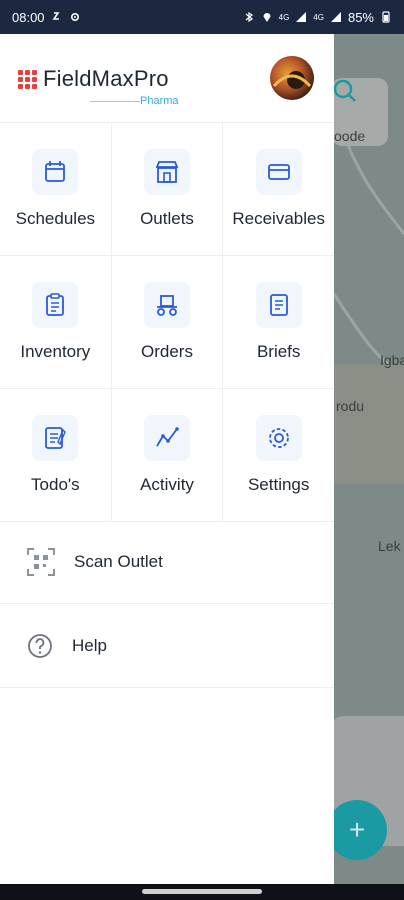 This screenshot has height=900, width=404. I want to click on card-icon, so click(278, 172).